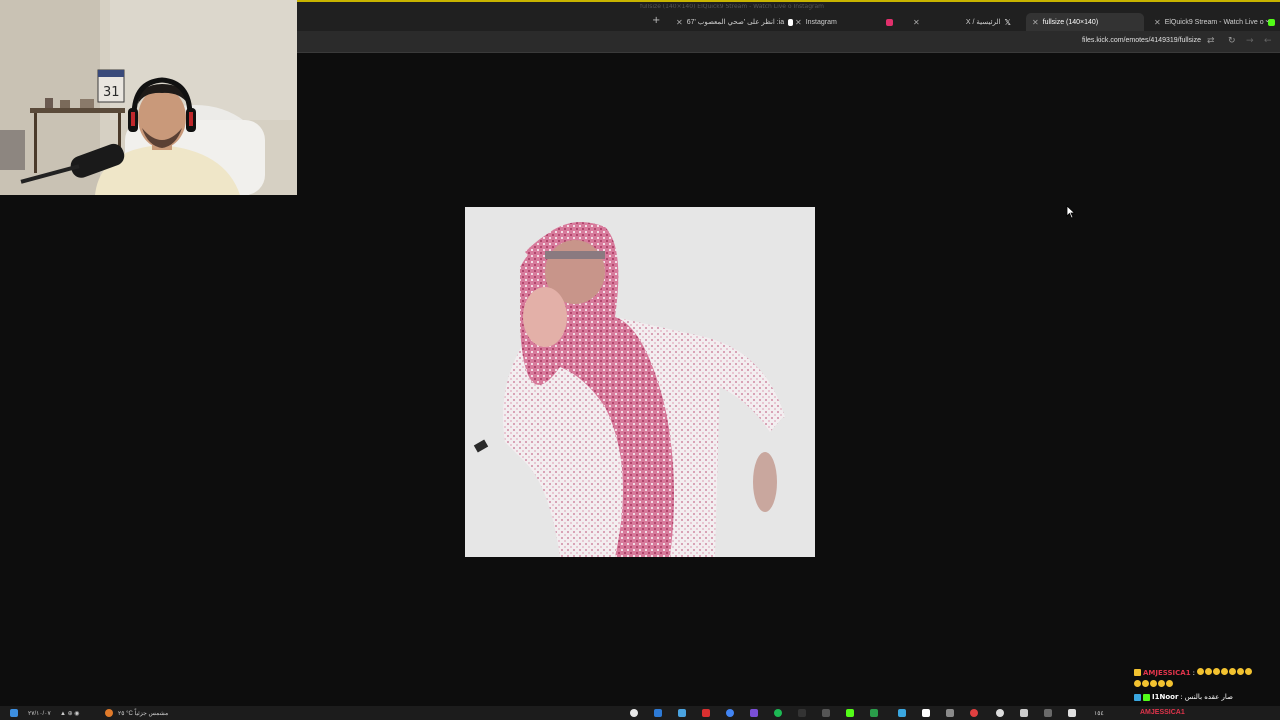  What do you see at coordinates (1146, 697) in the screenshot?
I see `verified-badge-icon` at bounding box center [1146, 697].